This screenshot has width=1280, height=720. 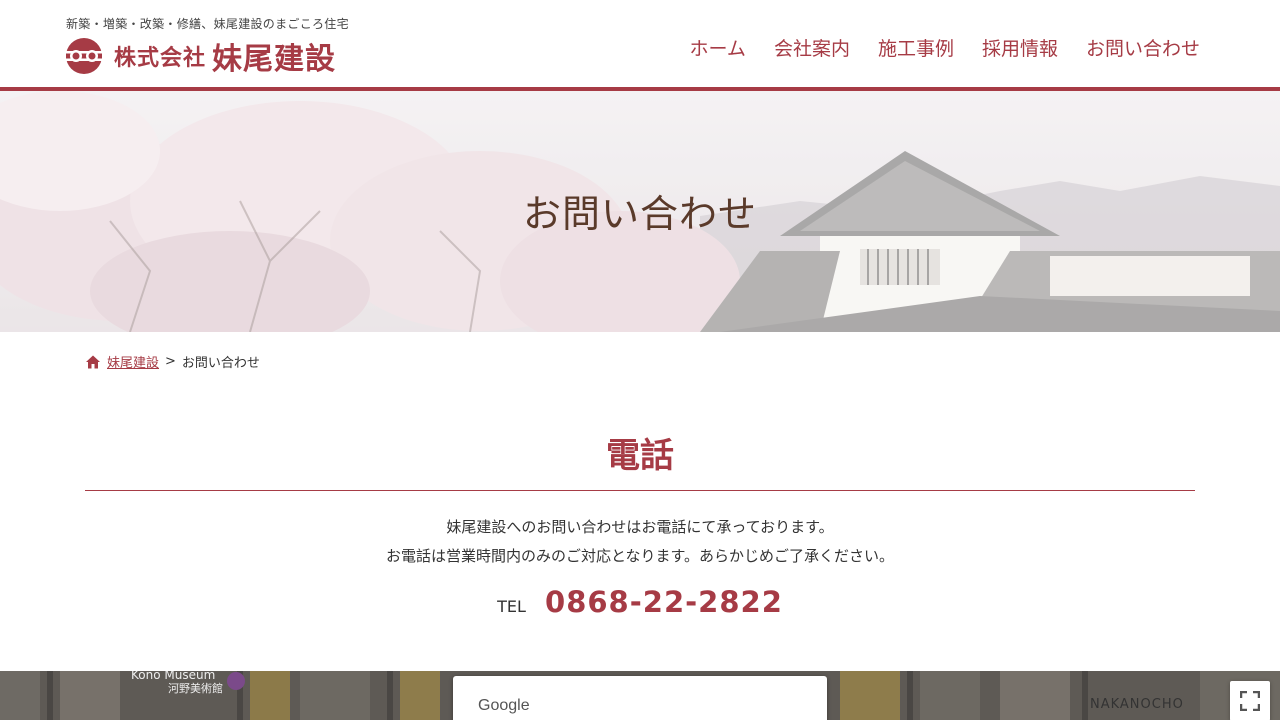 I want to click on section-divider, so click(x=640, y=490).